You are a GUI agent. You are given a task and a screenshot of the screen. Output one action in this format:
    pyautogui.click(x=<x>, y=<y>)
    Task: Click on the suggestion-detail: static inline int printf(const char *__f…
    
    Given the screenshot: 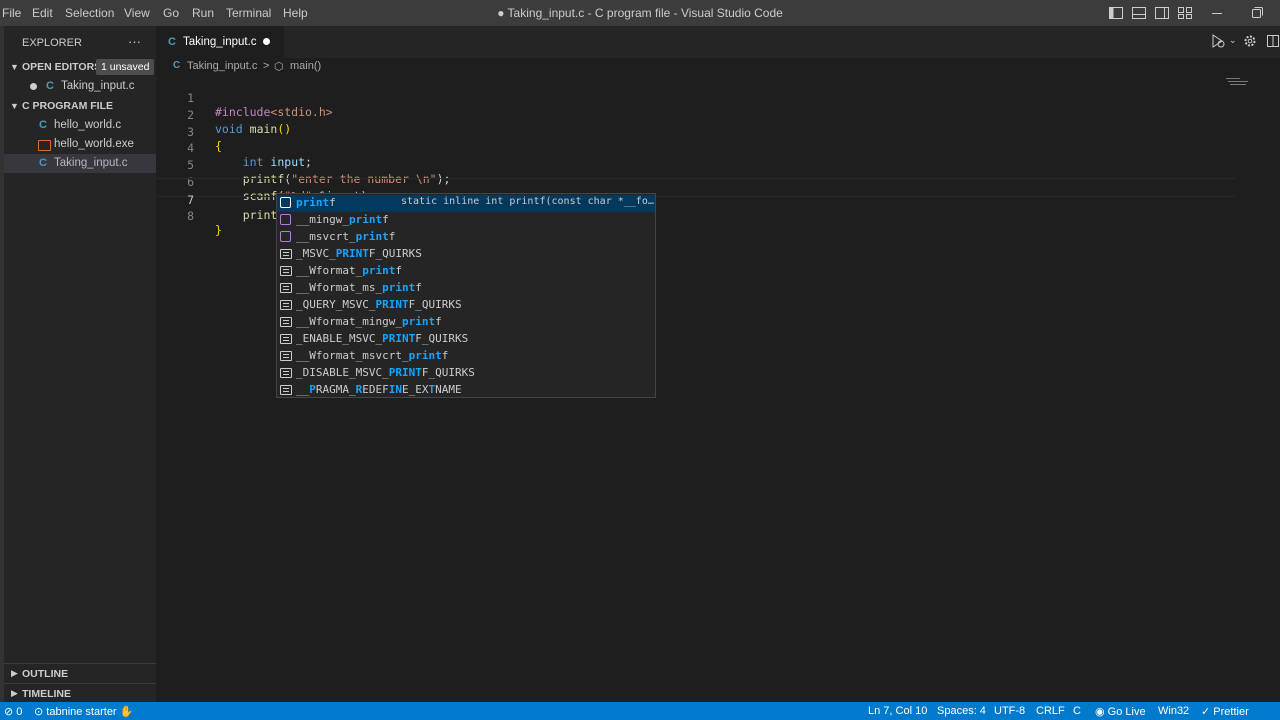 What is the action you would take?
    pyautogui.click(x=527, y=201)
    